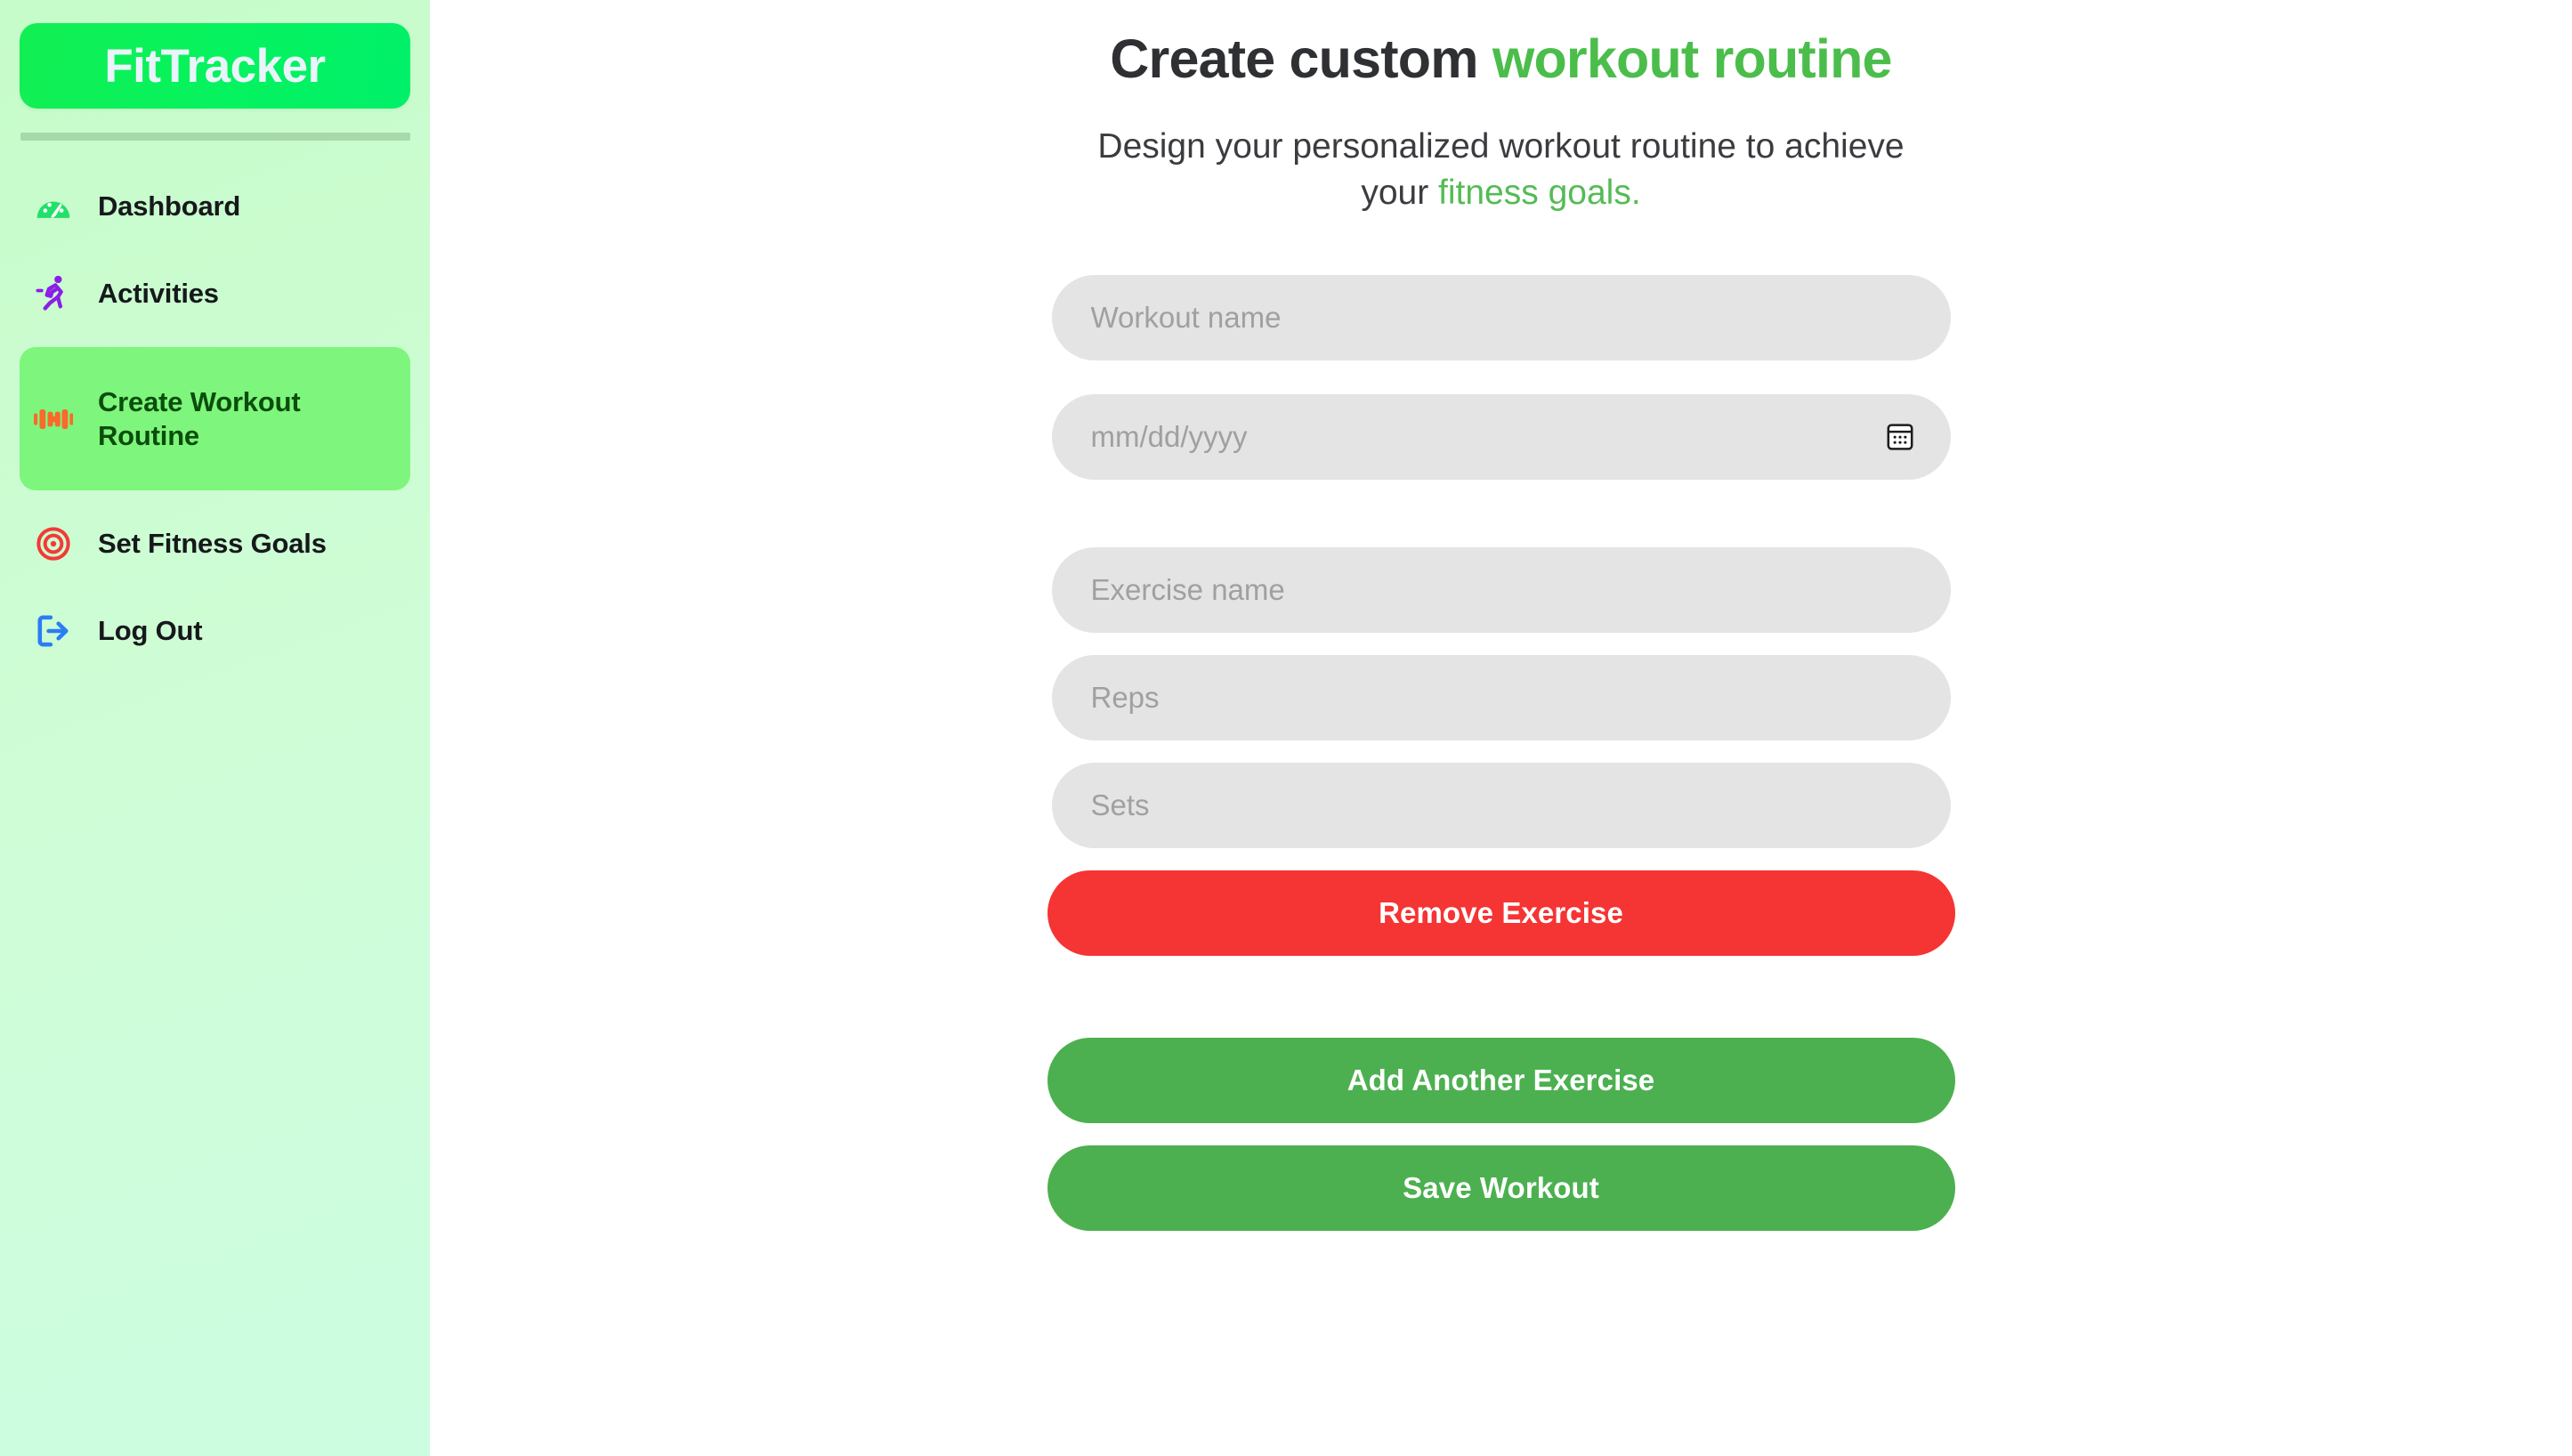 Image resolution: width=2572 pixels, height=1456 pixels. I want to click on workout-date-row, so click(1501, 436).